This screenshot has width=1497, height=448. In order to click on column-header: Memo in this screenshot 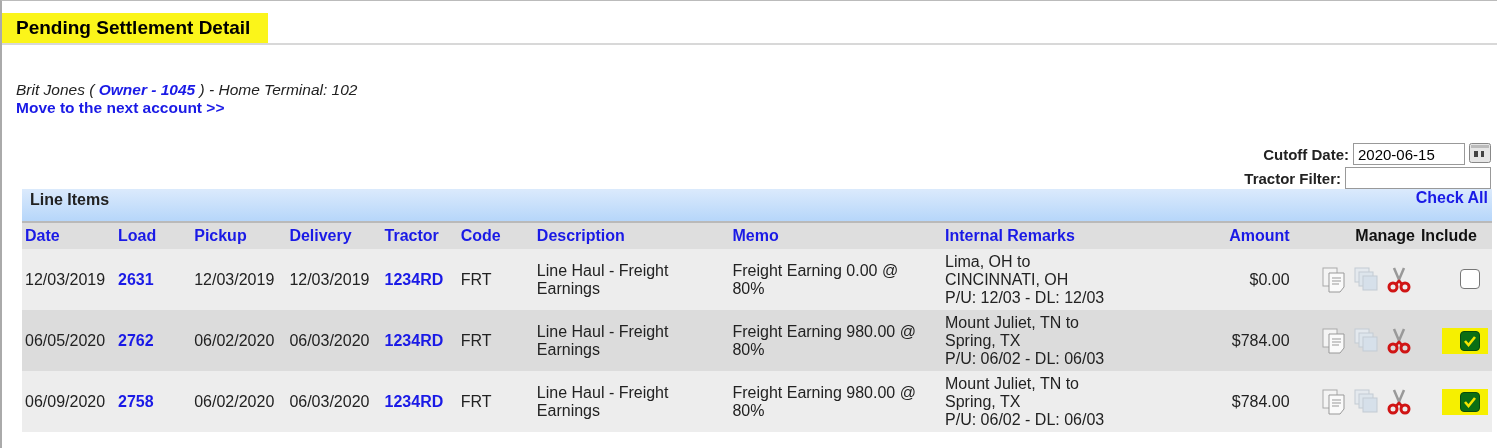, I will do `click(755, 235)`.